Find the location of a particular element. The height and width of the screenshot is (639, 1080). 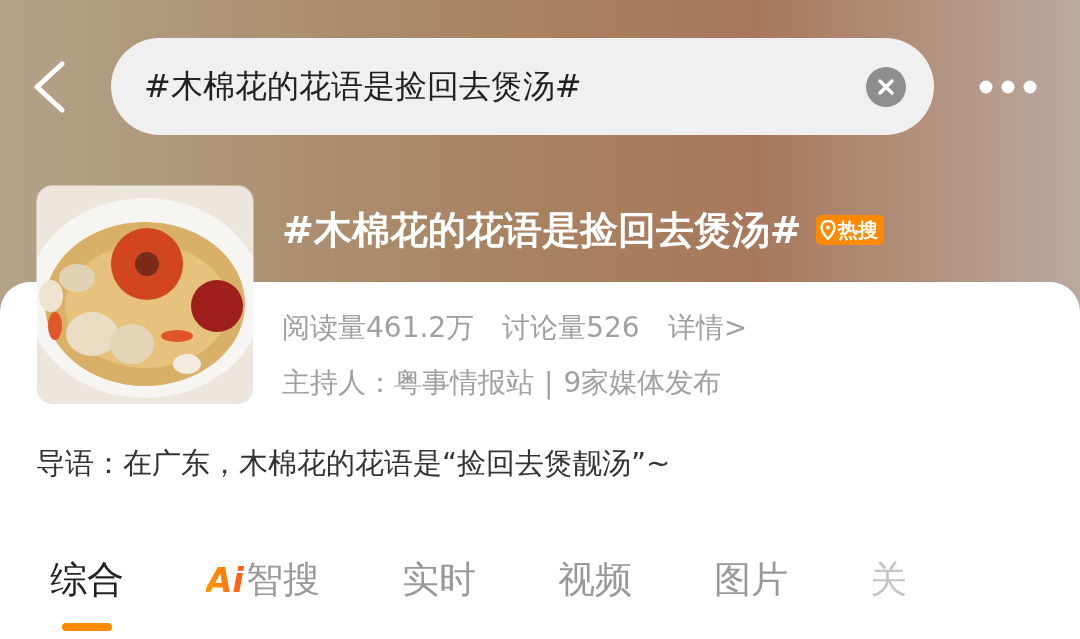

details-link: 详情> is located at coordinates (707, 328).